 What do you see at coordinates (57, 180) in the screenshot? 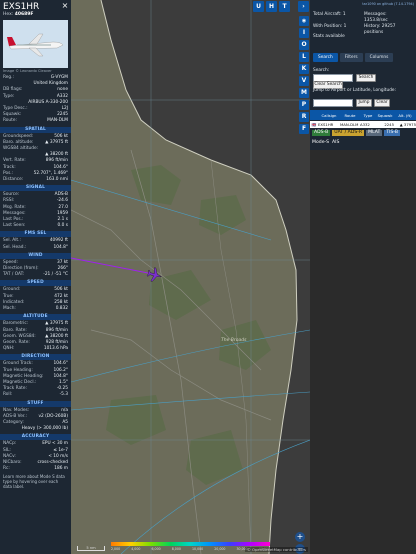
I see `row-value: 163.0 nmi` at bounding box center [57, 180].